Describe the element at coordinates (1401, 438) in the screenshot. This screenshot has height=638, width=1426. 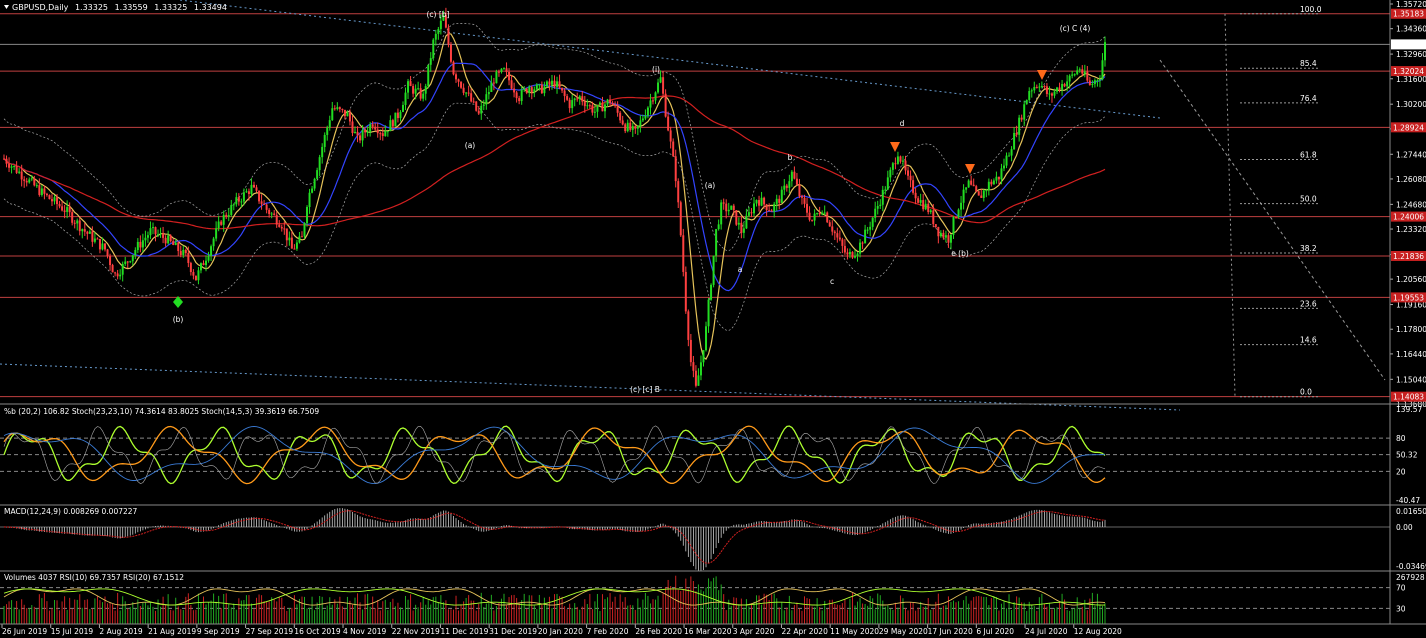
I see `stoch-axis-label: 80` at that location.